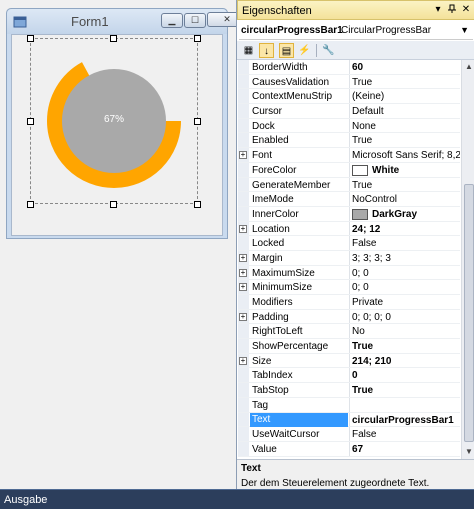 This screenshot has width=474, height=509. What do you see at coordinates (355, 50) in the screenshot?
I see `properties-toolbar: ▦ ↓ ▤ ⚡ 🔧` at bounding box center [355, 50].